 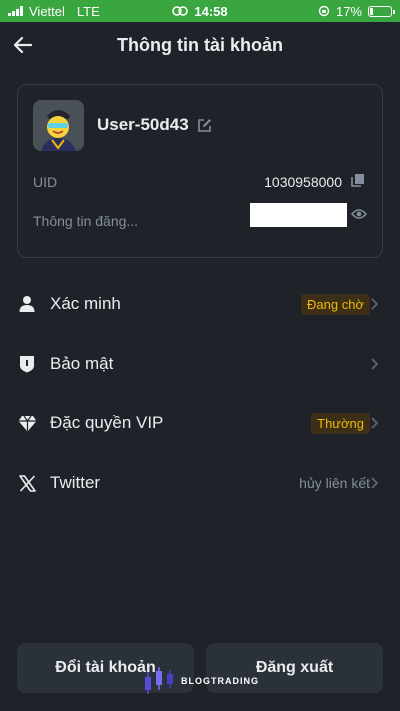 I want to click on link-icon, so click(x=180, y=11).